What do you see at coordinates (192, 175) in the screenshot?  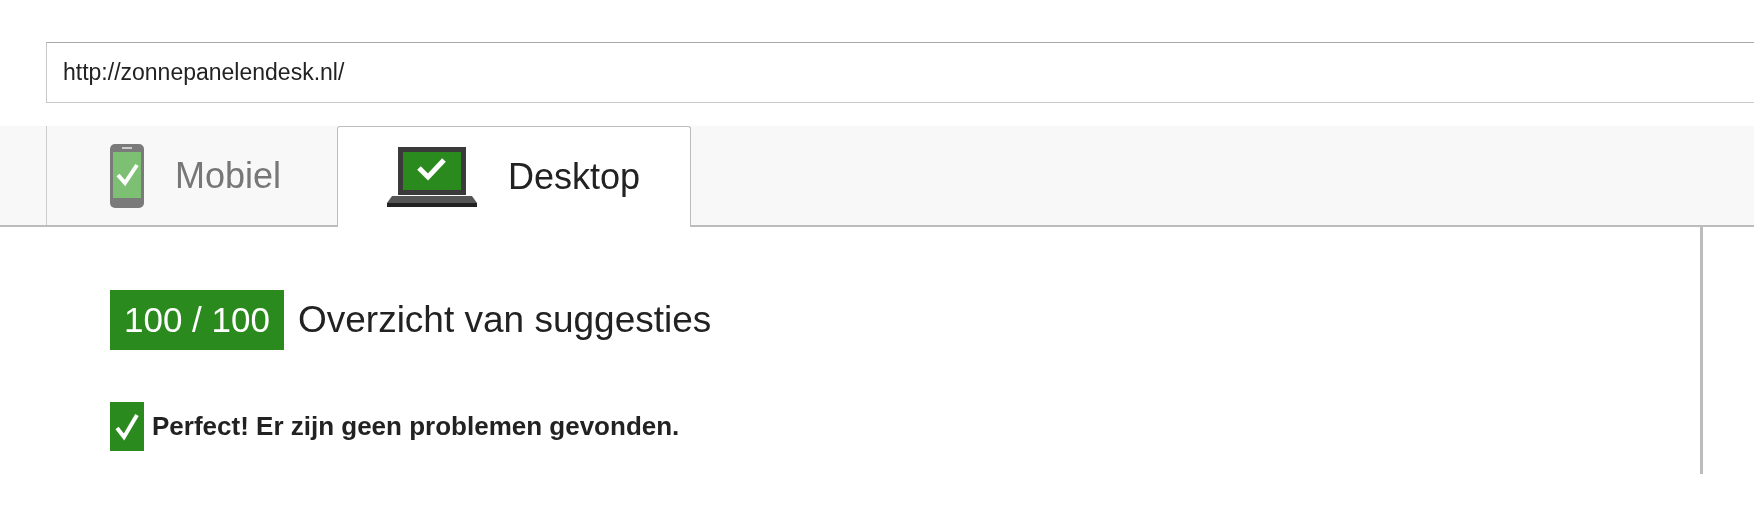 I see `tab: Mobiel` at bounding box center [192, 175].